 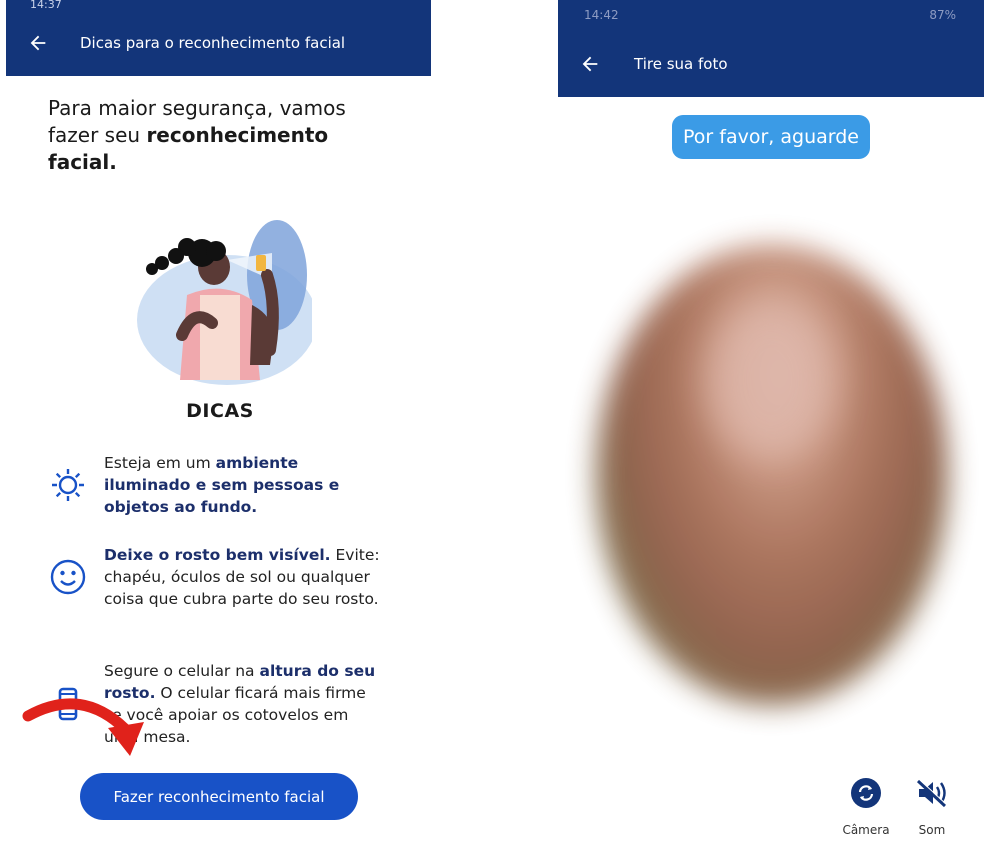 I want to click on app-bar: Dicas para o reconhecimento facial, so click(x=218, y=43).